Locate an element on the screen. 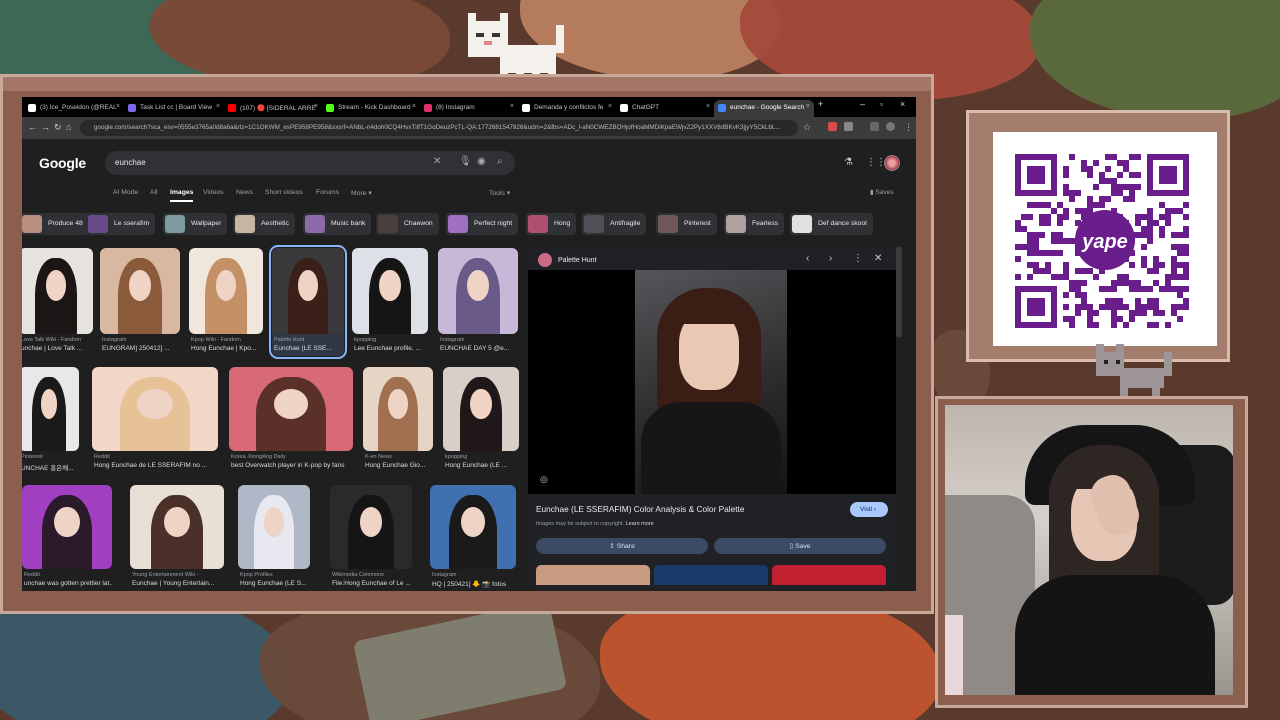 The image size is (1280, 720). filter-ai-mode: AI Mode is located at coordinates (125, 192).